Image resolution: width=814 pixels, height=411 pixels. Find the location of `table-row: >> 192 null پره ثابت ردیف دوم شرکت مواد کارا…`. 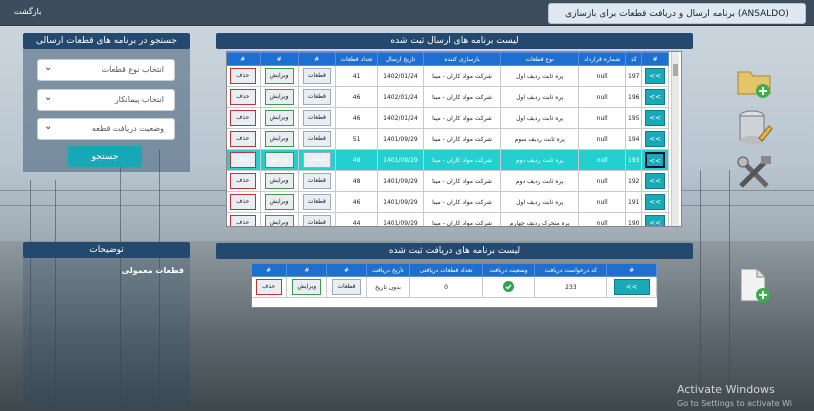

table-row: >> 192 null پره ثابت ردیف دوم شرکت مواد کارا… is located at coordinates (448, 181).